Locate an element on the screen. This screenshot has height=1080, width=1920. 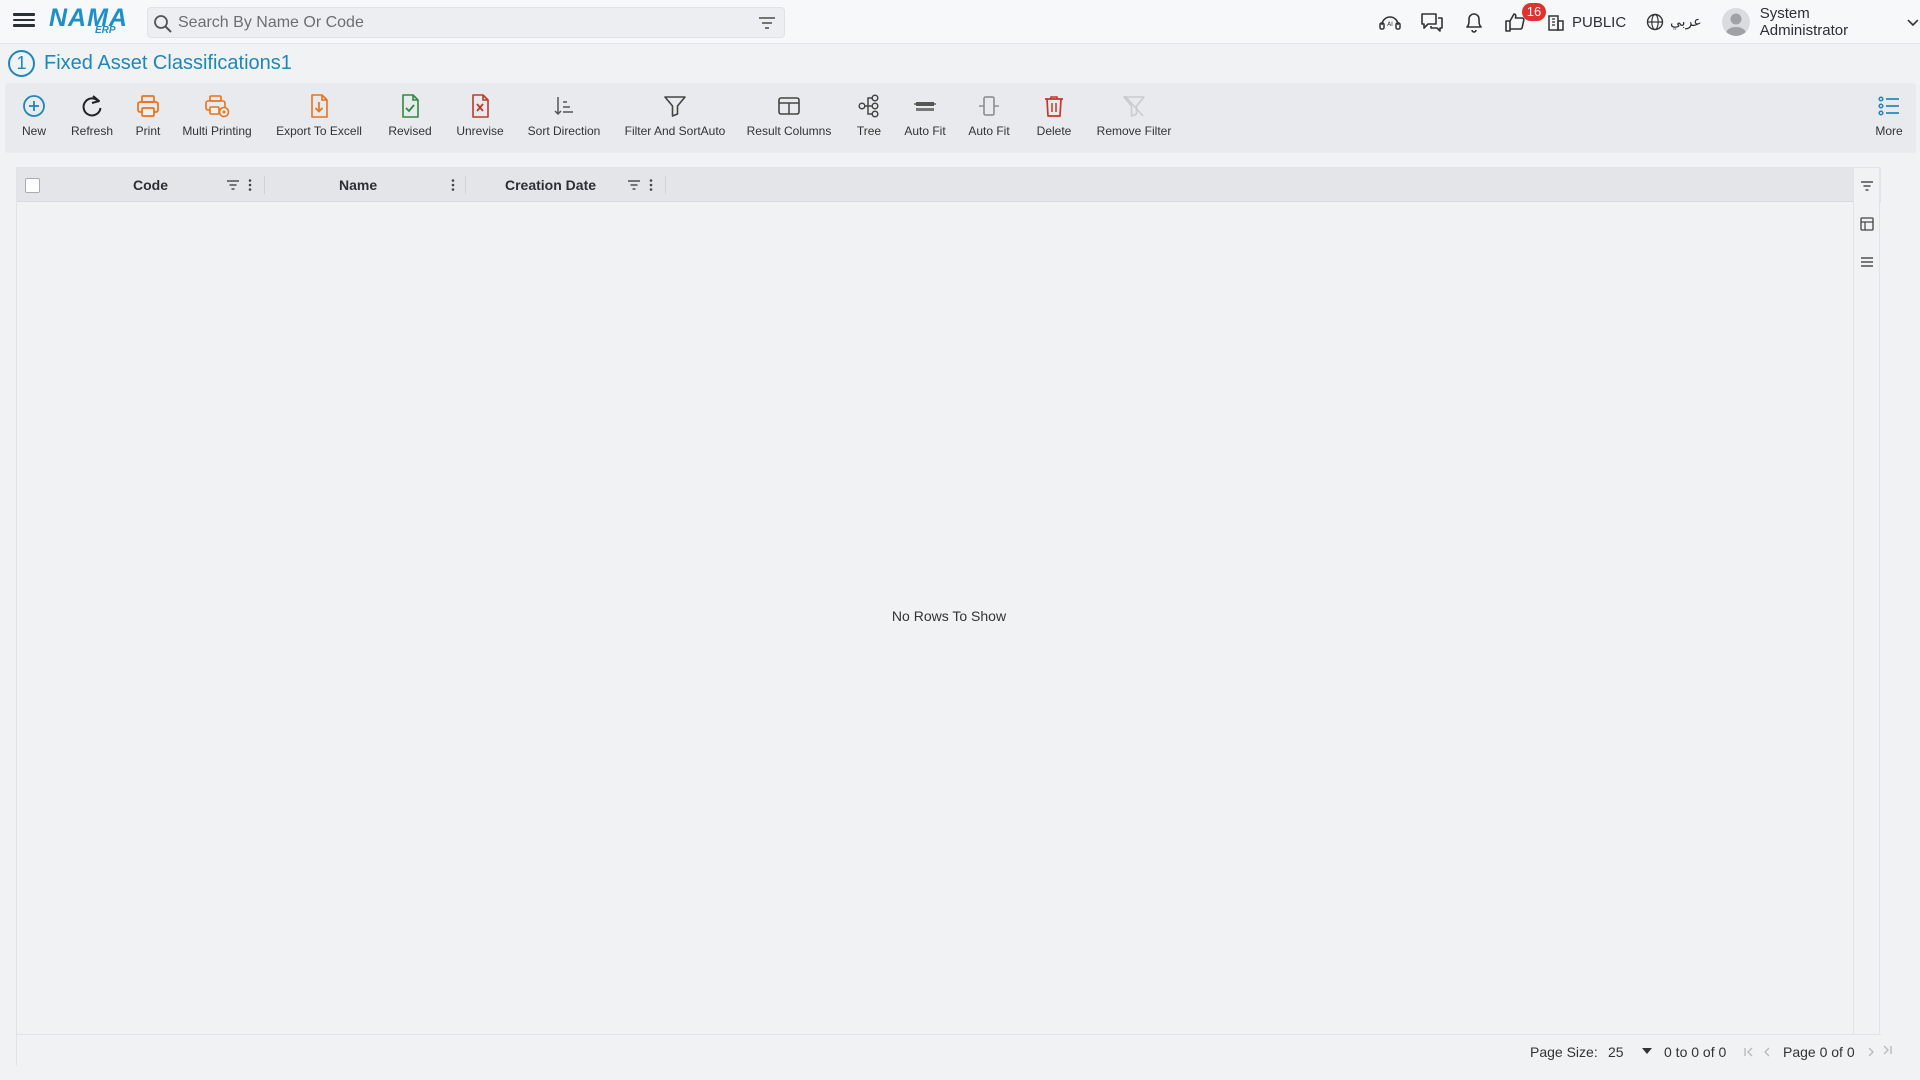
unrevise-button: Unrevise is located at coordinates (480, 120).